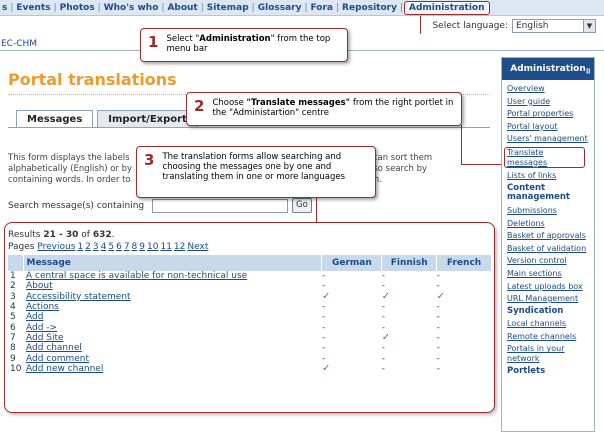 This screenshot has height=436, width=604. Describe the element at coordinates (322, 7) in the screenshot. I see `nav-item-fora: Fora` at that location.